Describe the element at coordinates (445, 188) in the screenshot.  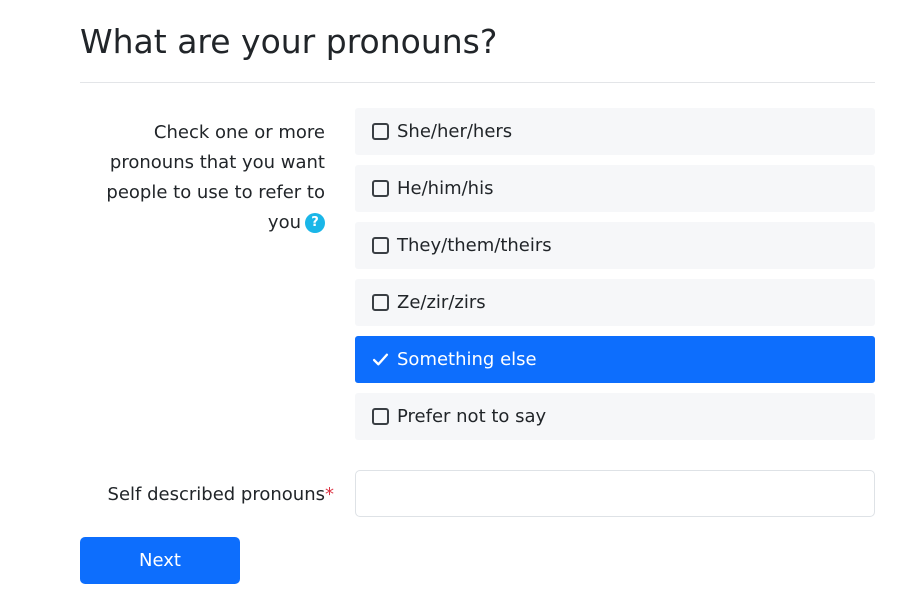
I see `option-label: He/him/his` at that location.